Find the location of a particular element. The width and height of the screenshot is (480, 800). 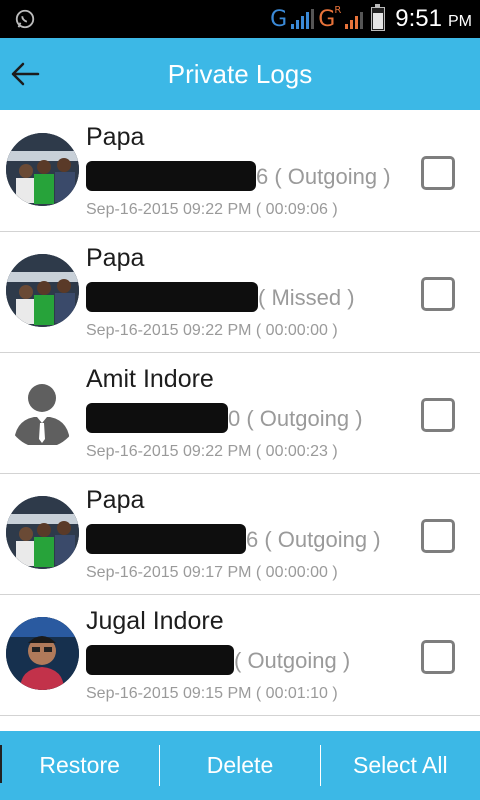

default-person-icon is located at coordinates (42, 414).